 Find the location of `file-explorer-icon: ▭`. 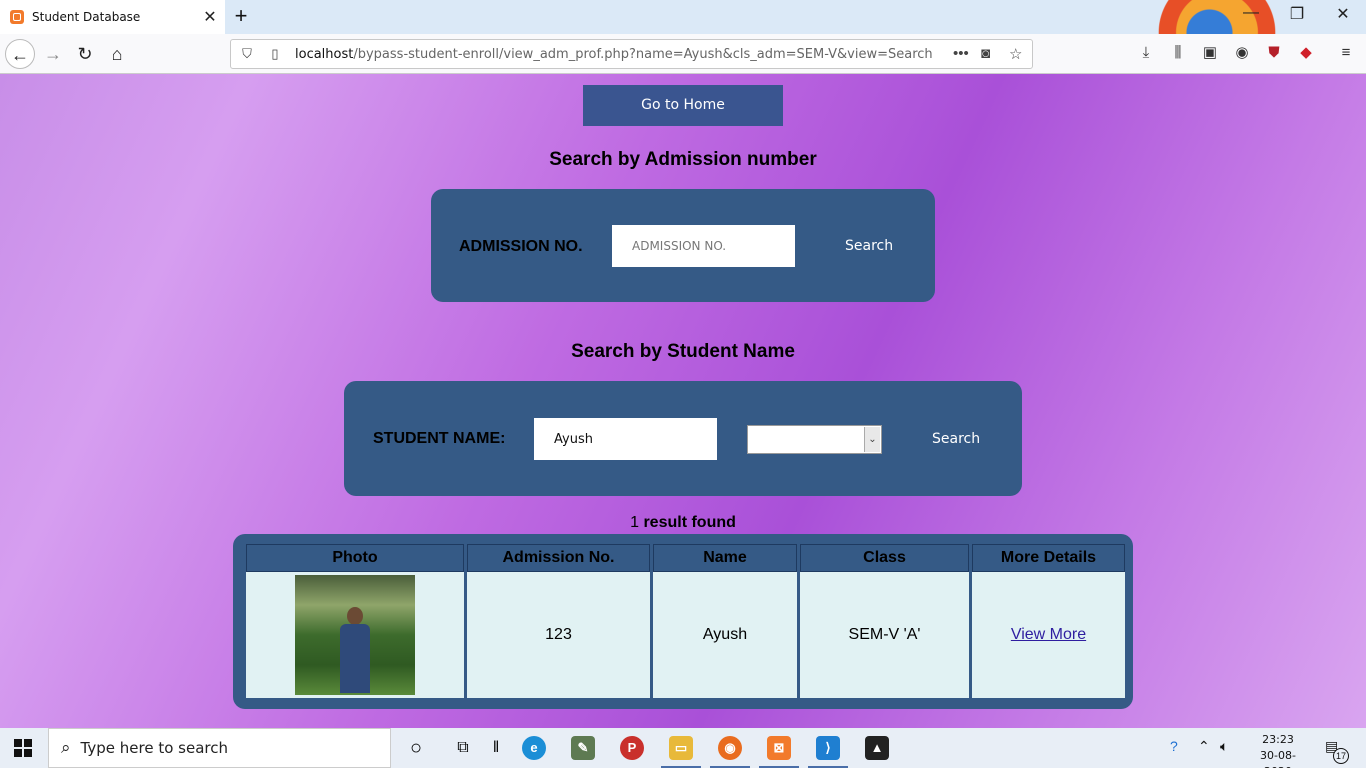

file-explorer-icon: ▭ is located at coordinates (681, 752).